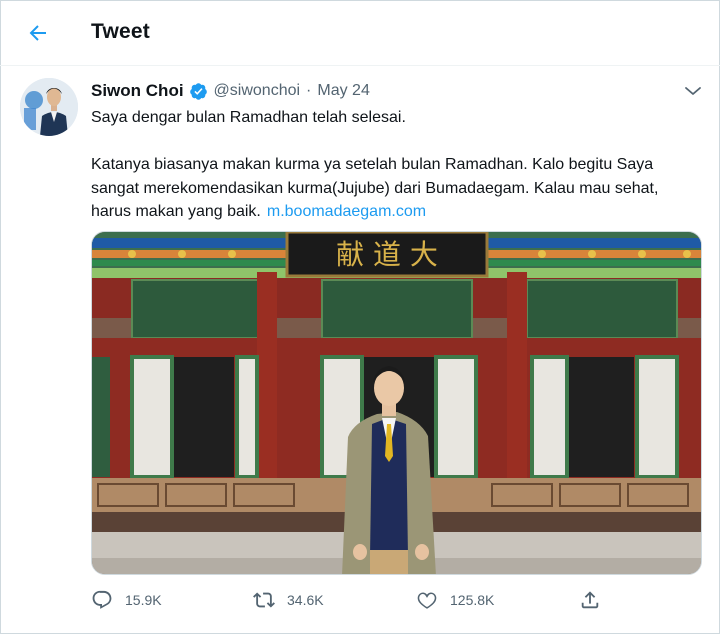 The width and height of the screenshot is (720, 634). What do you see at coordinates (257, 91) in the screenshot?
I see `author-handle: @siwonchoi` at bounding box center [257, 91].